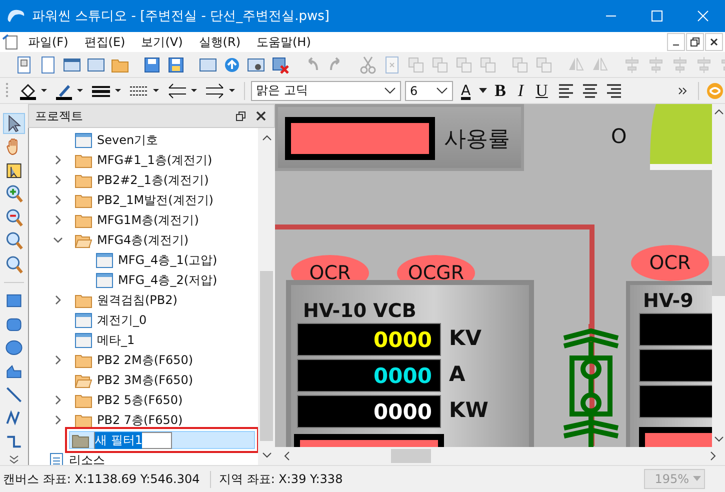 Image resolution: width=725 pixels, height=492 pixels. I want to click on arrow-start-icon, so click(183, 90).